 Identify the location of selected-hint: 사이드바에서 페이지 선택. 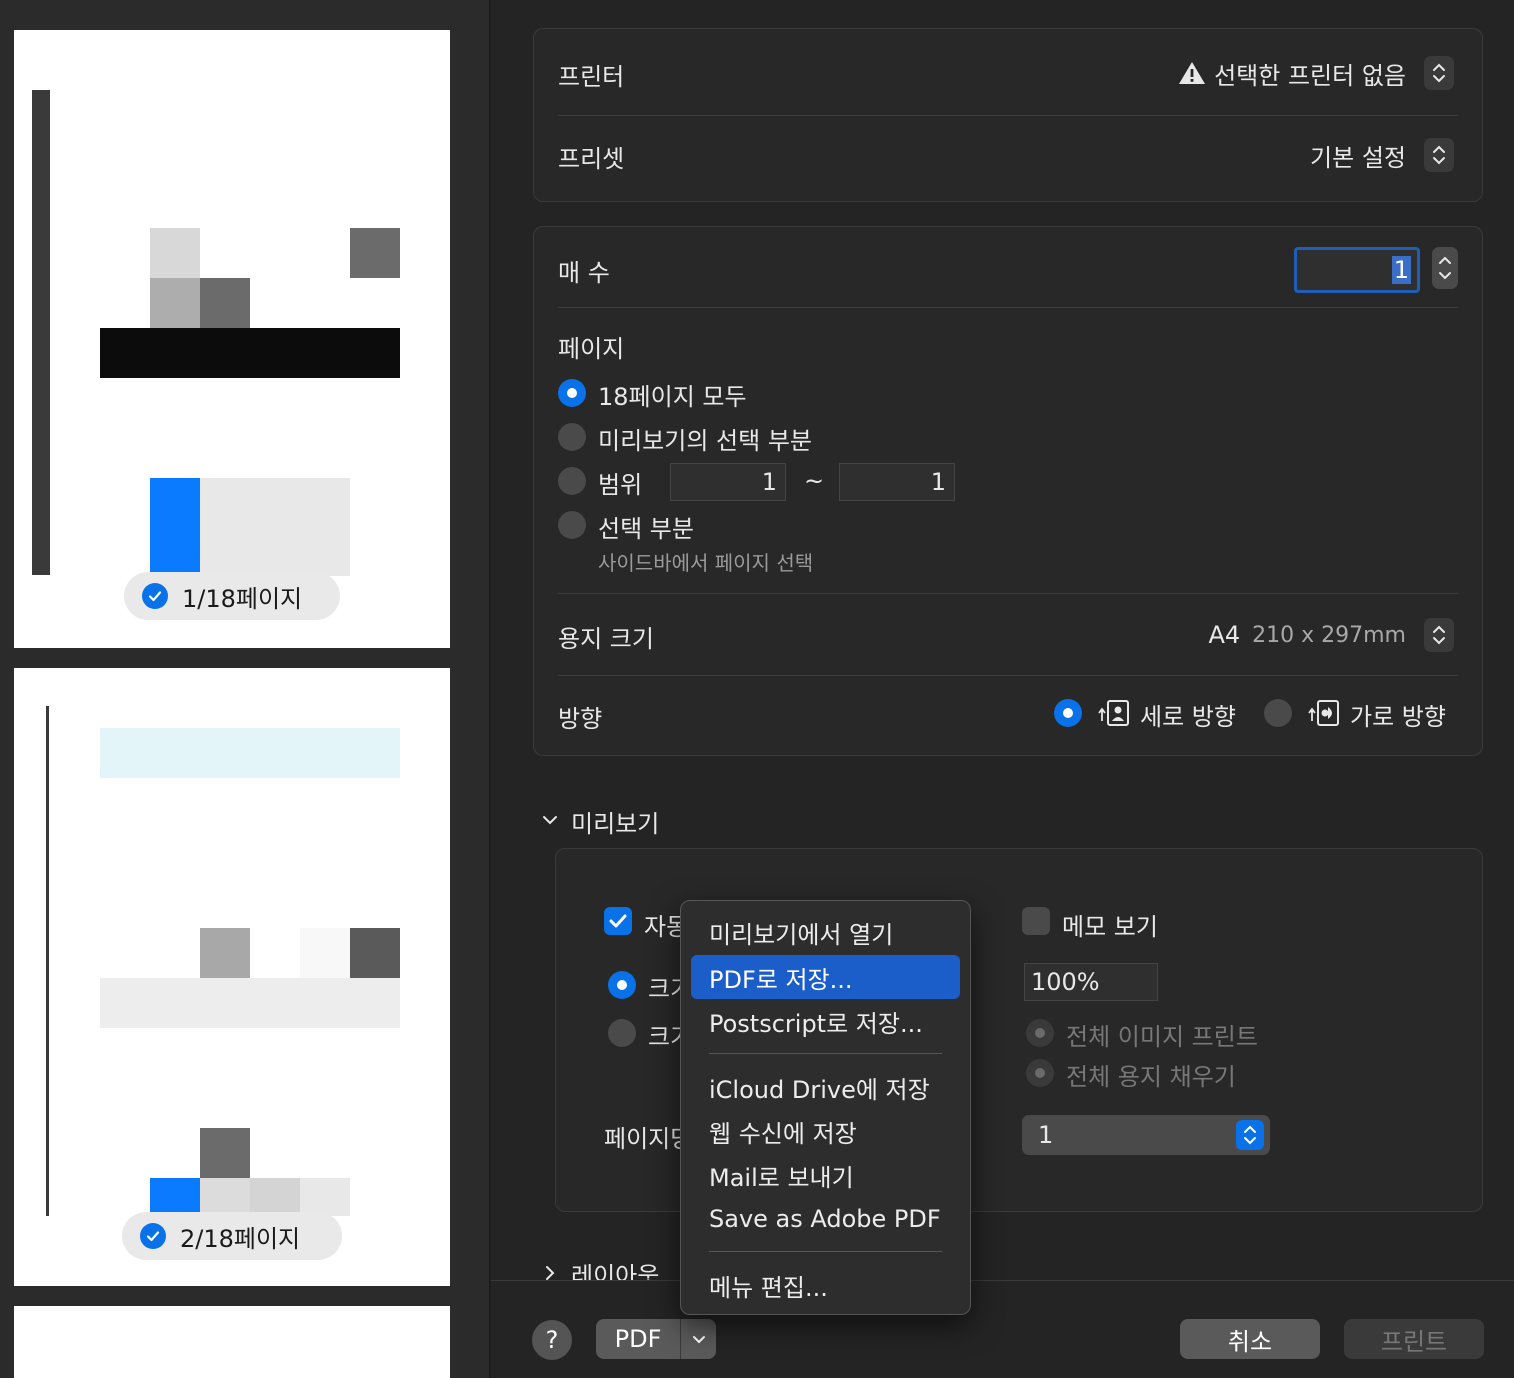
(706, 563).